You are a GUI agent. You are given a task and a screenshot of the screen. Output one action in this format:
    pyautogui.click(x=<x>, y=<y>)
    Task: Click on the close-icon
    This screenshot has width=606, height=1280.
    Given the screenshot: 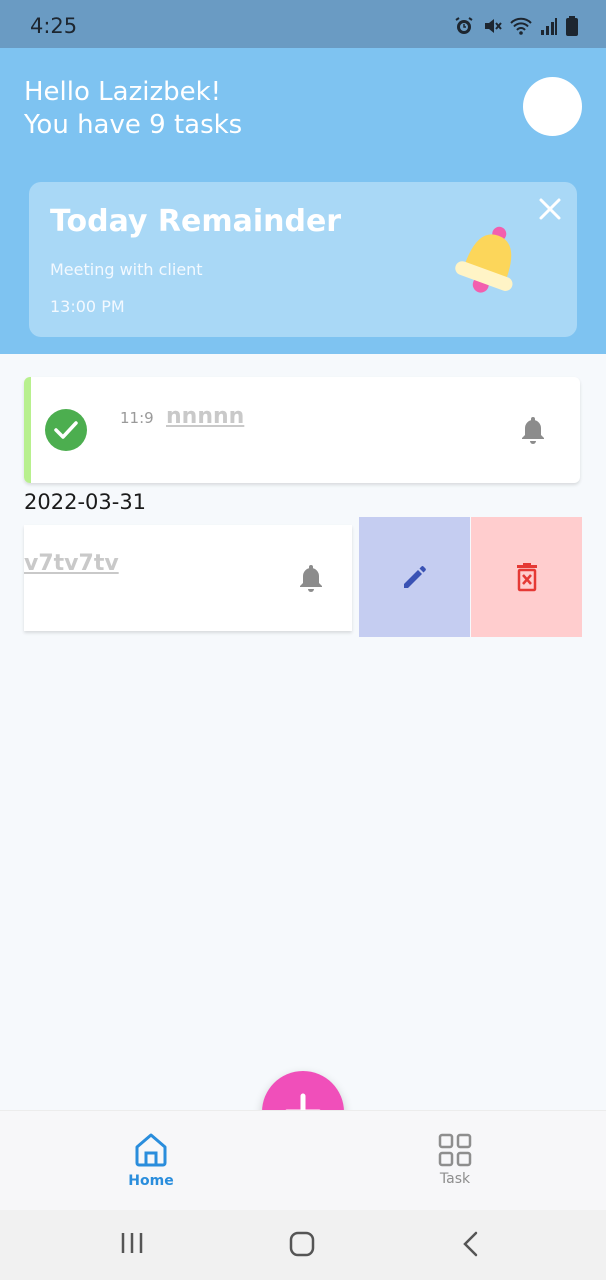 What is the action you would take?
    pyautogui.click(x=550, y=209)
    